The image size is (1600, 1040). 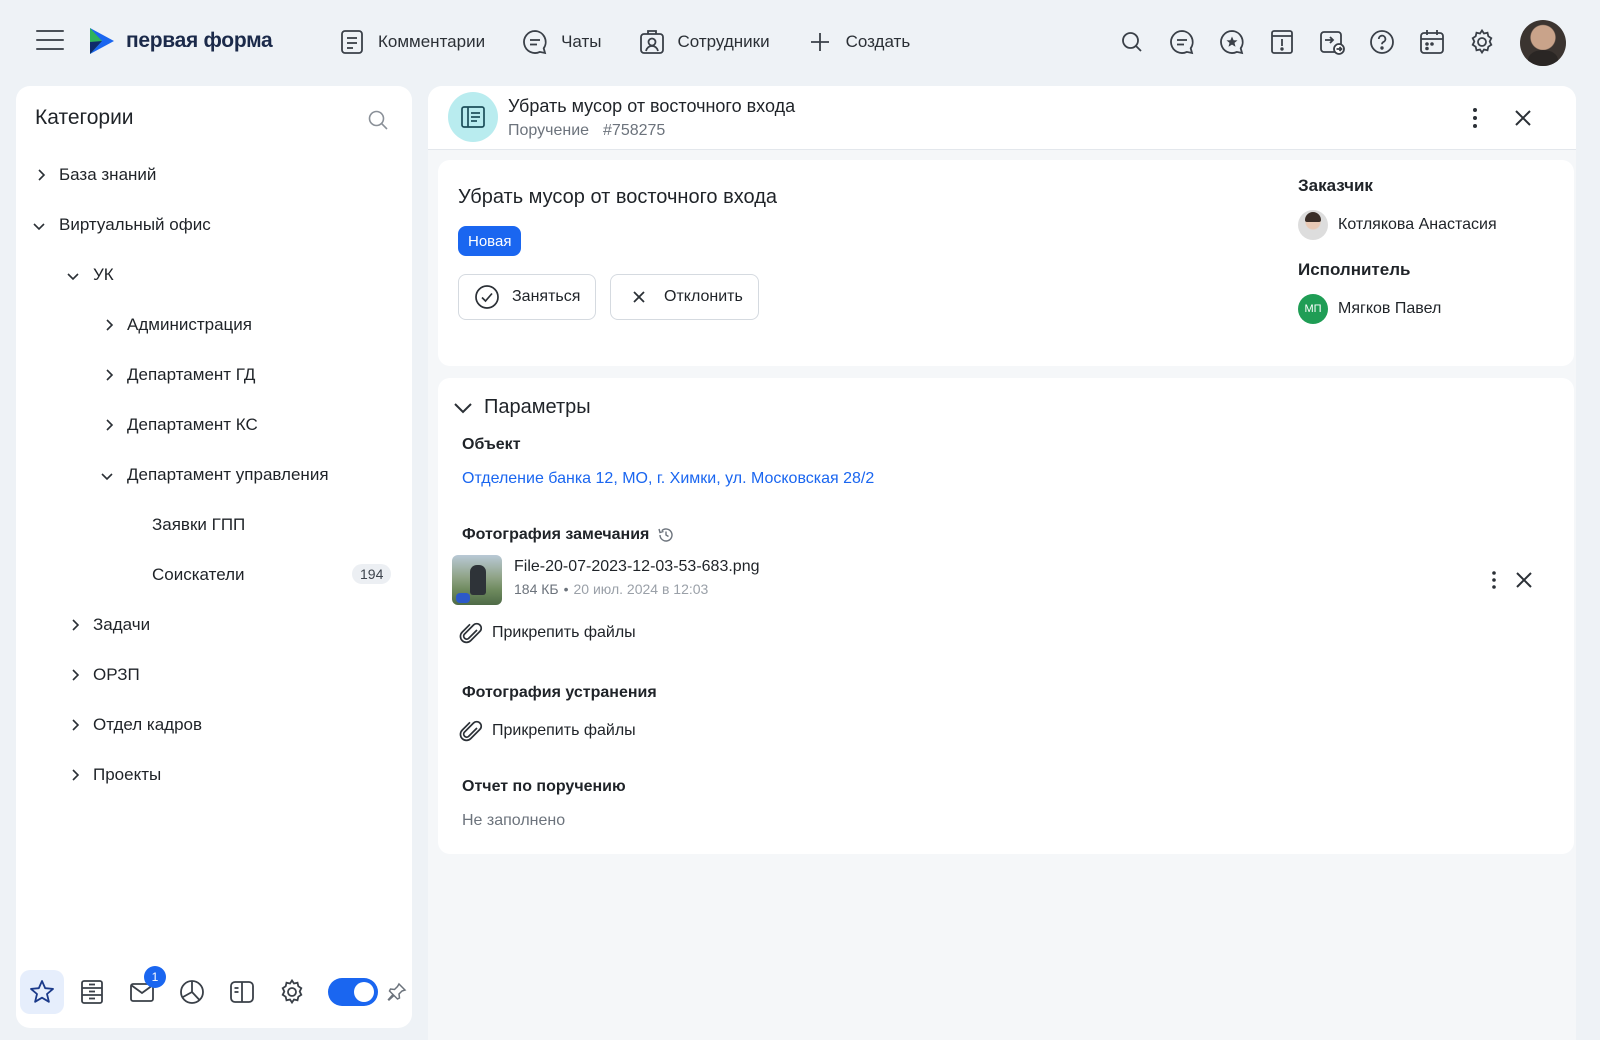 I want to click on registry-button, so click(x=92, y=992).